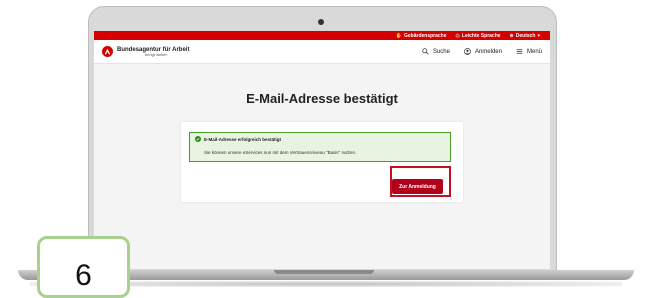  I want to click on page-title: E-Mail-Adresse bestätigt, so click(322, 98).